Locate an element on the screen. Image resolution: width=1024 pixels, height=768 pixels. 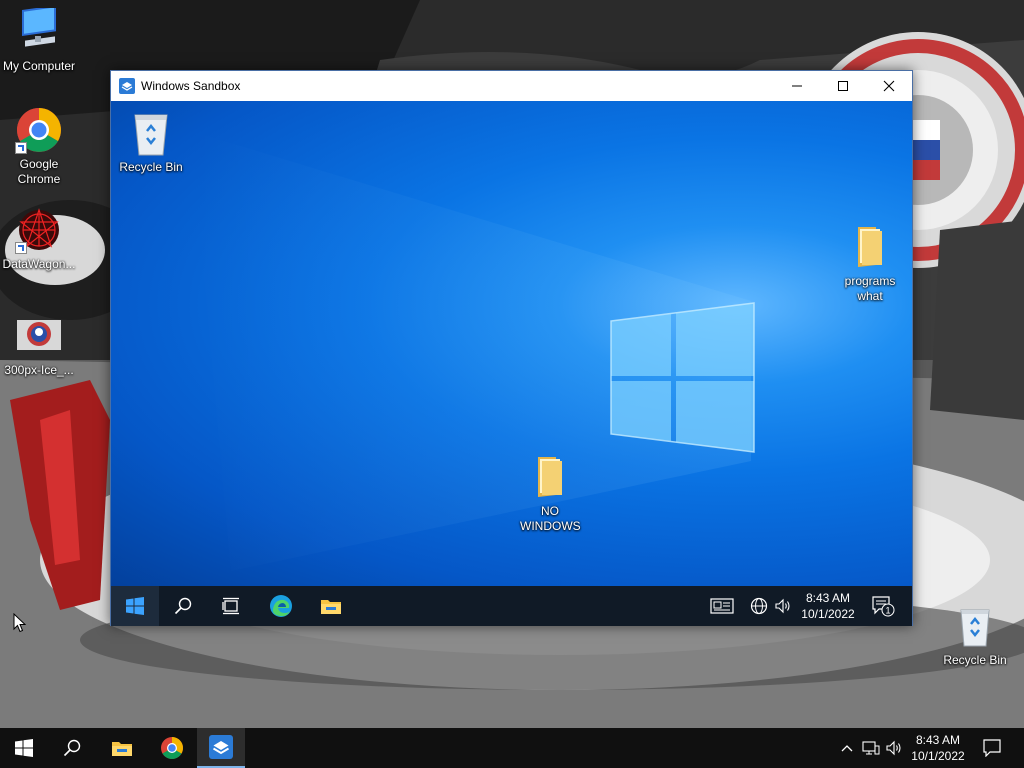
image-thumbnail-icon is located at coordinates (39, 336).